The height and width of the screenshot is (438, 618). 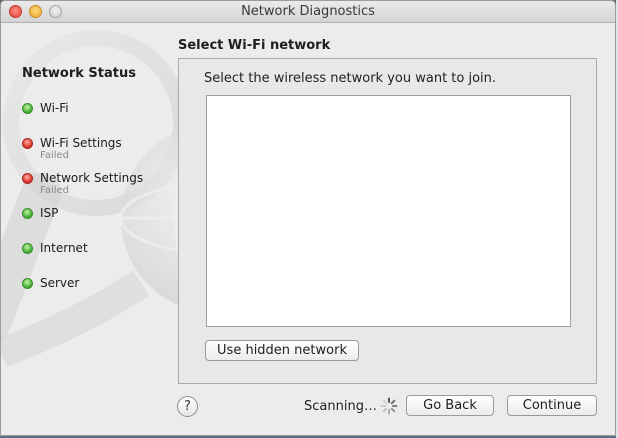 I want to click on continue-button: Continue, so click(x=552, y=405).